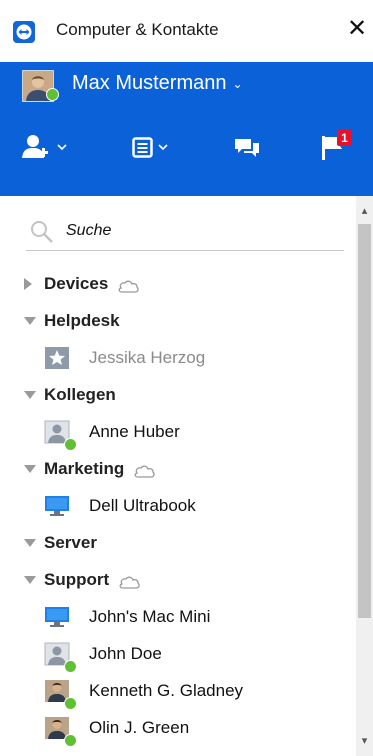 The height and width of the screenshot is (756, 373). What do you see at coordinates (42, 232) in the screenshot?
I see `search-icon` at bounding box center [42, 232].